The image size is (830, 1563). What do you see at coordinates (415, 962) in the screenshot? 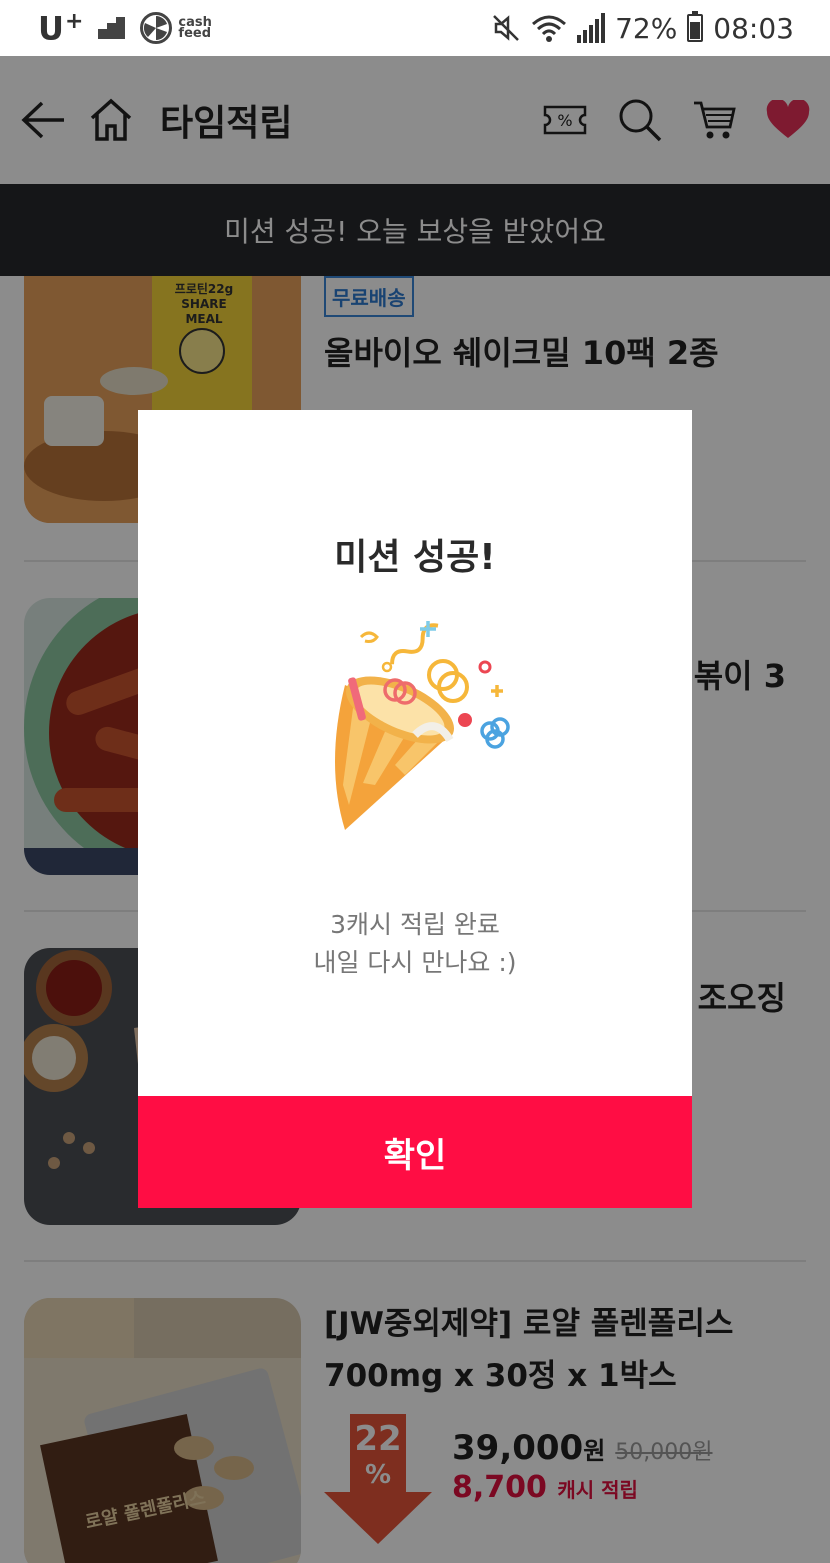
I see `message-line-2: 내일 다시 만나요 :)` at bounding box center [415, 962].